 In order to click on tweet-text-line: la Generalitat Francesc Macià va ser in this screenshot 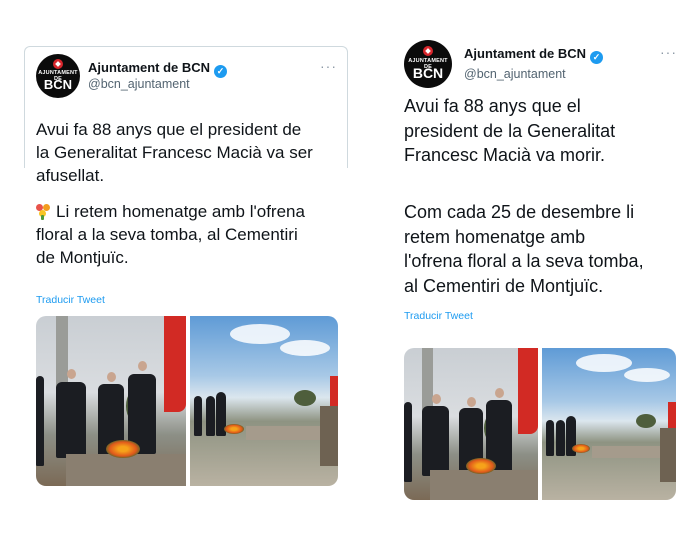, I will do `click(174, 152)`.